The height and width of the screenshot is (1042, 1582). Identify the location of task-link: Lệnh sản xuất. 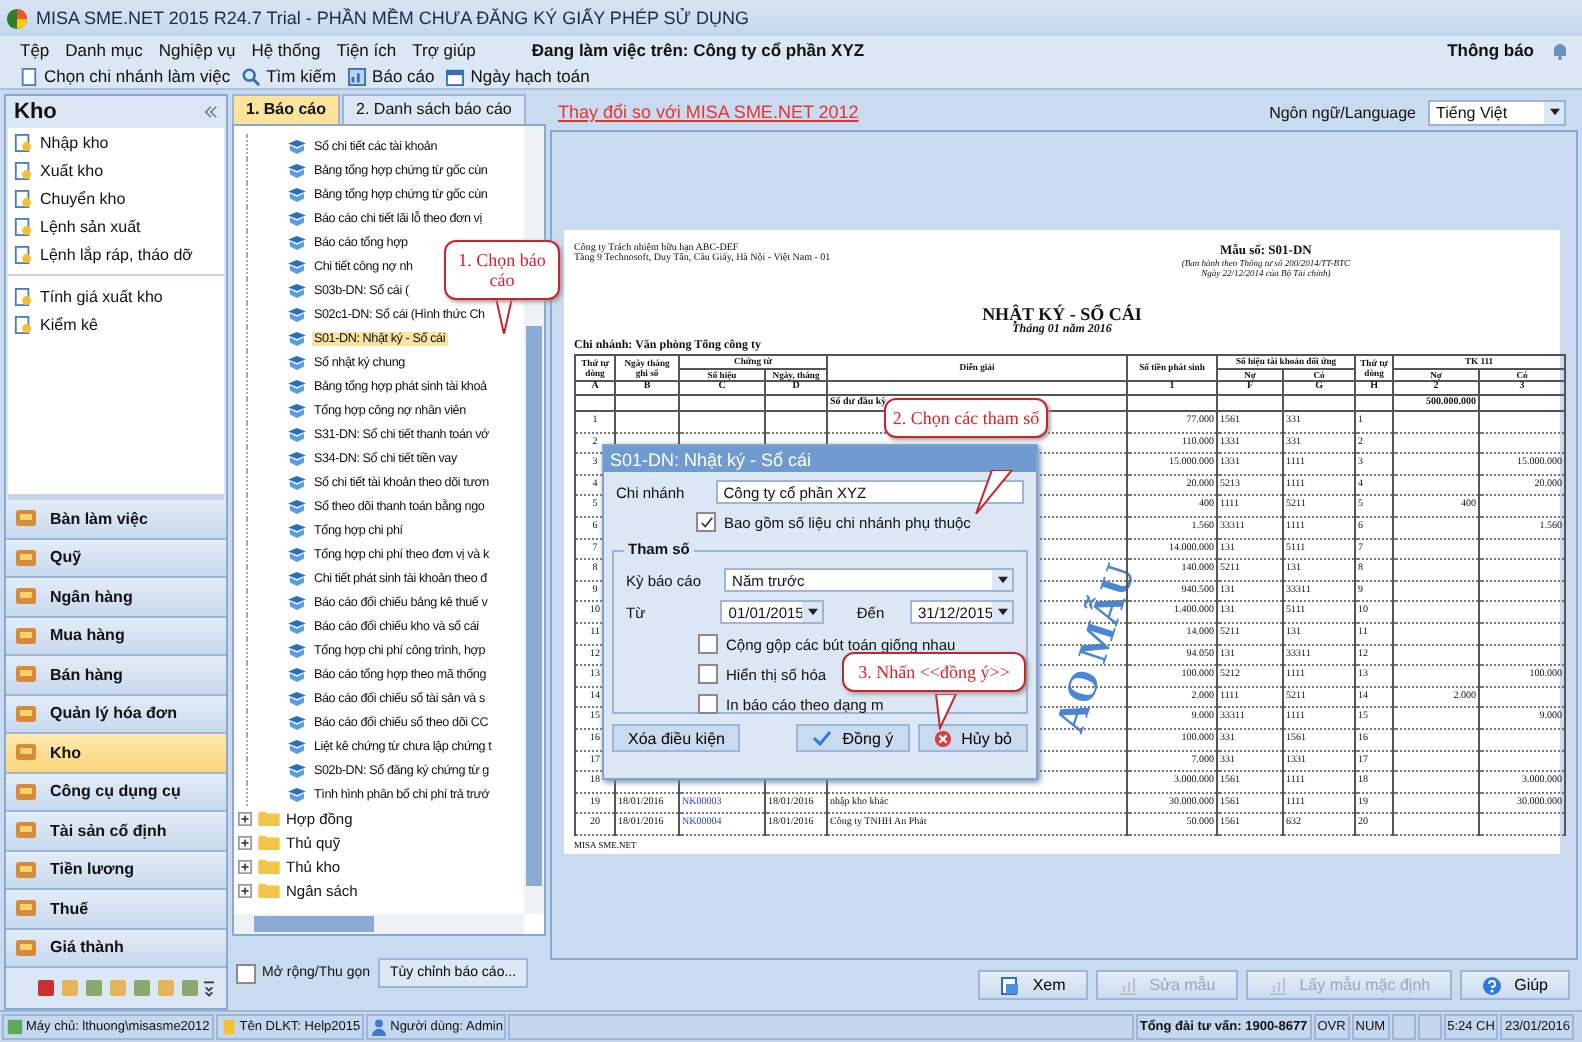
(116, 226).